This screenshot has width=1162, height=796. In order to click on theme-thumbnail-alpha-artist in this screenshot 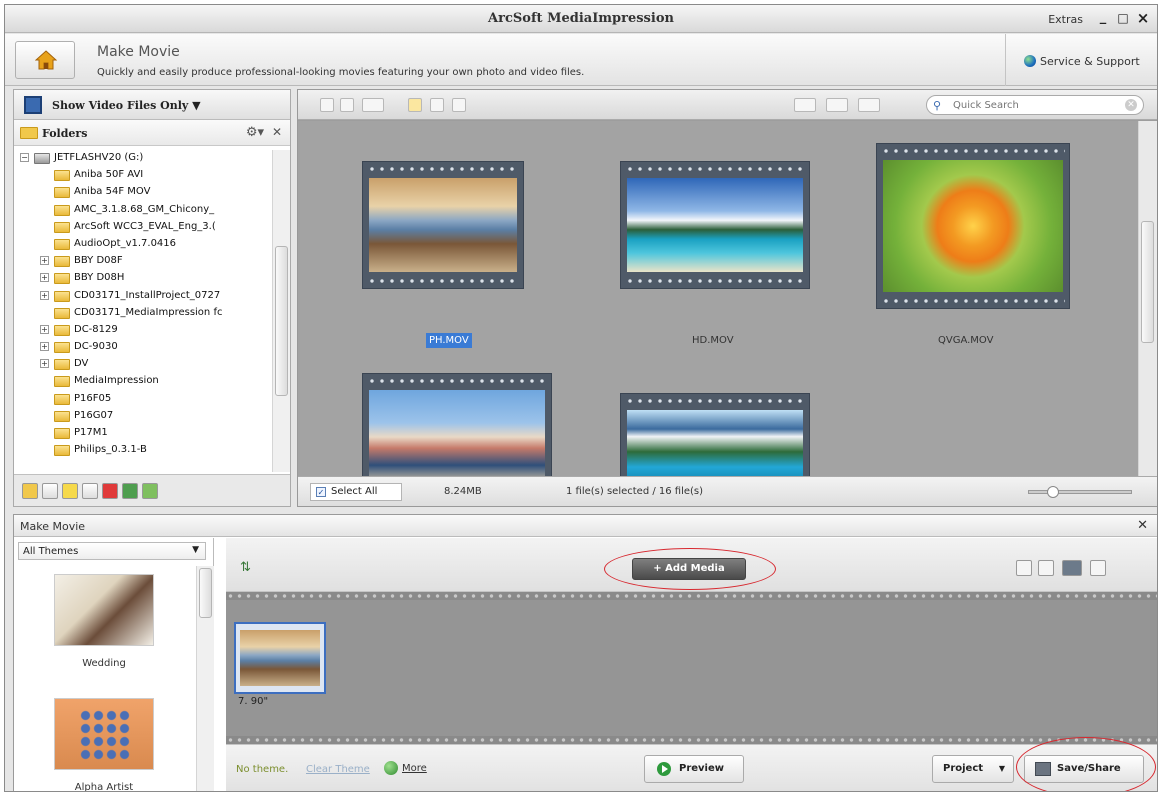, I will do `click(104, 734)`.